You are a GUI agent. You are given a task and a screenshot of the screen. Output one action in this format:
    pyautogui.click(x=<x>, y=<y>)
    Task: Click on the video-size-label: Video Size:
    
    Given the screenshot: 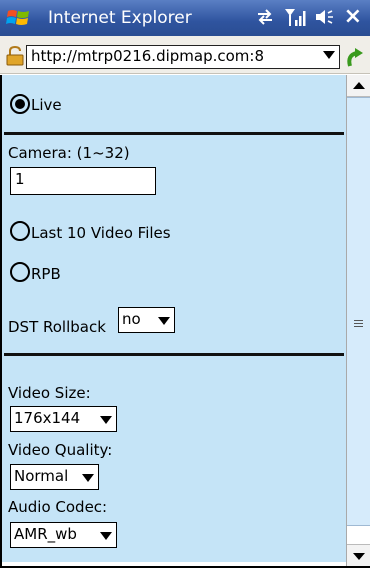 What is the action you would take?
    pyautogui.click(x=49, y=393)
    